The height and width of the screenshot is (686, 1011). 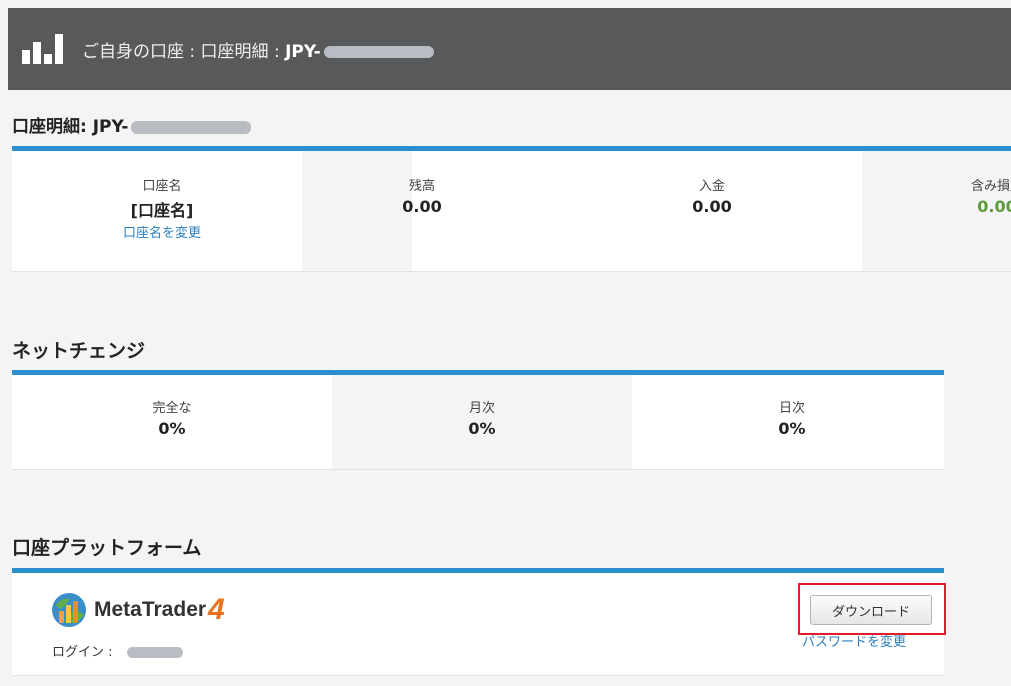 I want to click on login-row: ログイン :, so click(x=117, y=650).